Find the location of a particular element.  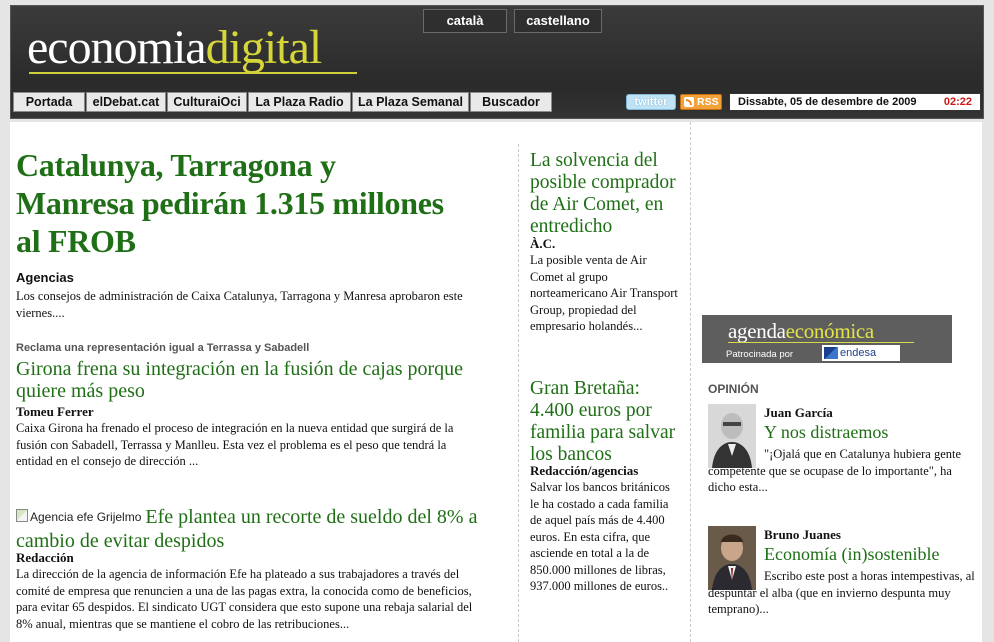

nav-la-plaza-radio: La Plaza Radio is located at coordinates (299, 102).